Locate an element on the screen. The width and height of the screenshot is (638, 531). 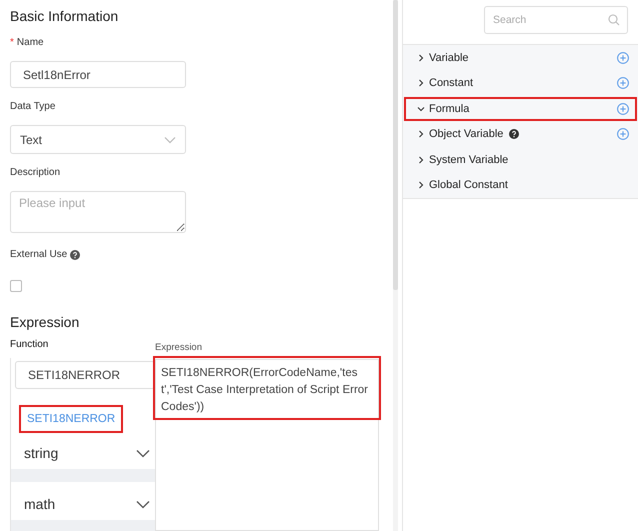
tree-item: Variable is located at coordinates (520, 57).